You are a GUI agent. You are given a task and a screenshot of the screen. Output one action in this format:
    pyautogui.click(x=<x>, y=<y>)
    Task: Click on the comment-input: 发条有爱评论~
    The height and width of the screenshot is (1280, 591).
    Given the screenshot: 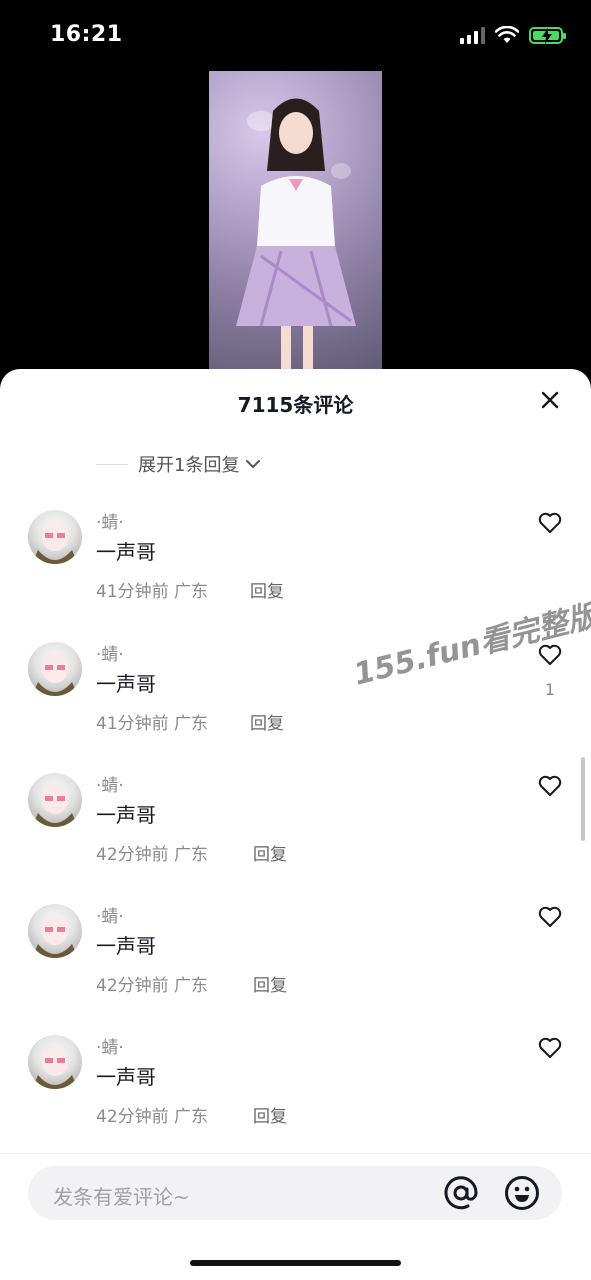 What is the action you would take?
    pyautogui.click(x=295, y=1193)
    